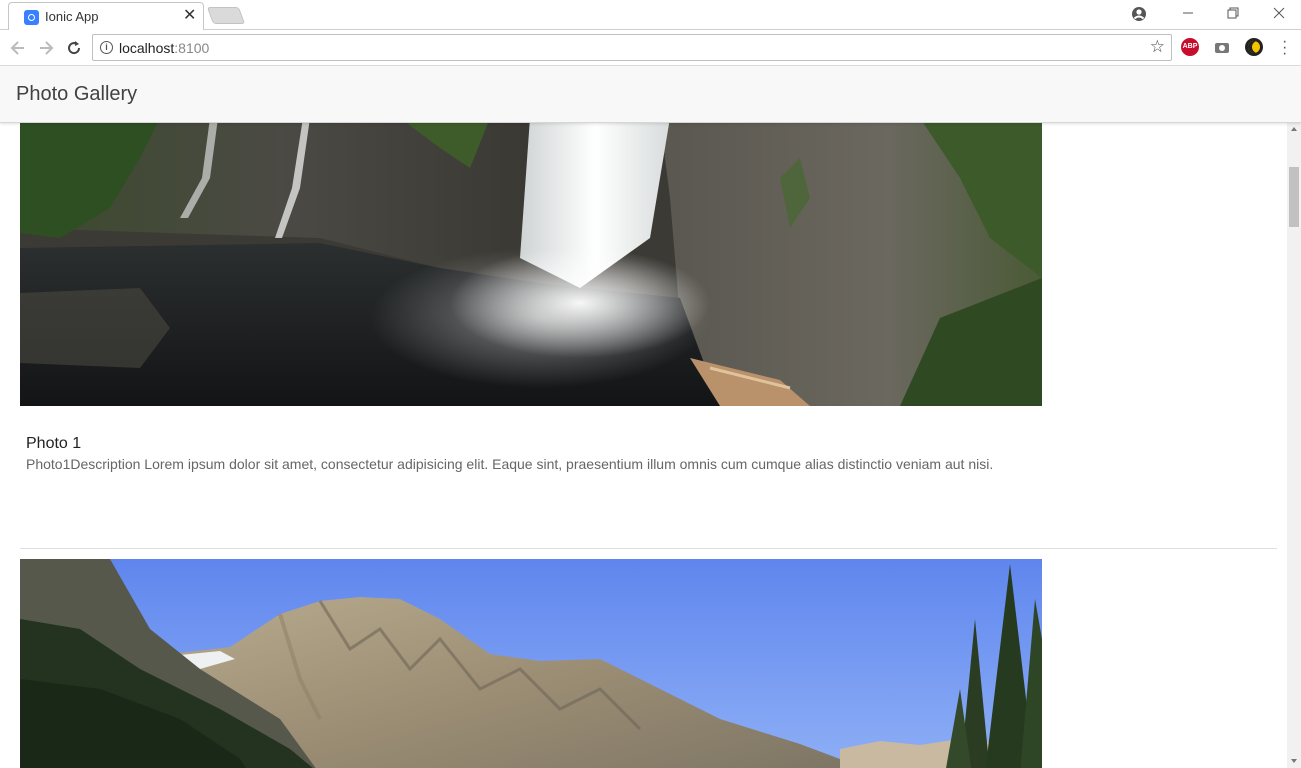 The height and width of the screenshot is (768, 1301). I want to click on url-text: localhost:8100, so click(164, 48).